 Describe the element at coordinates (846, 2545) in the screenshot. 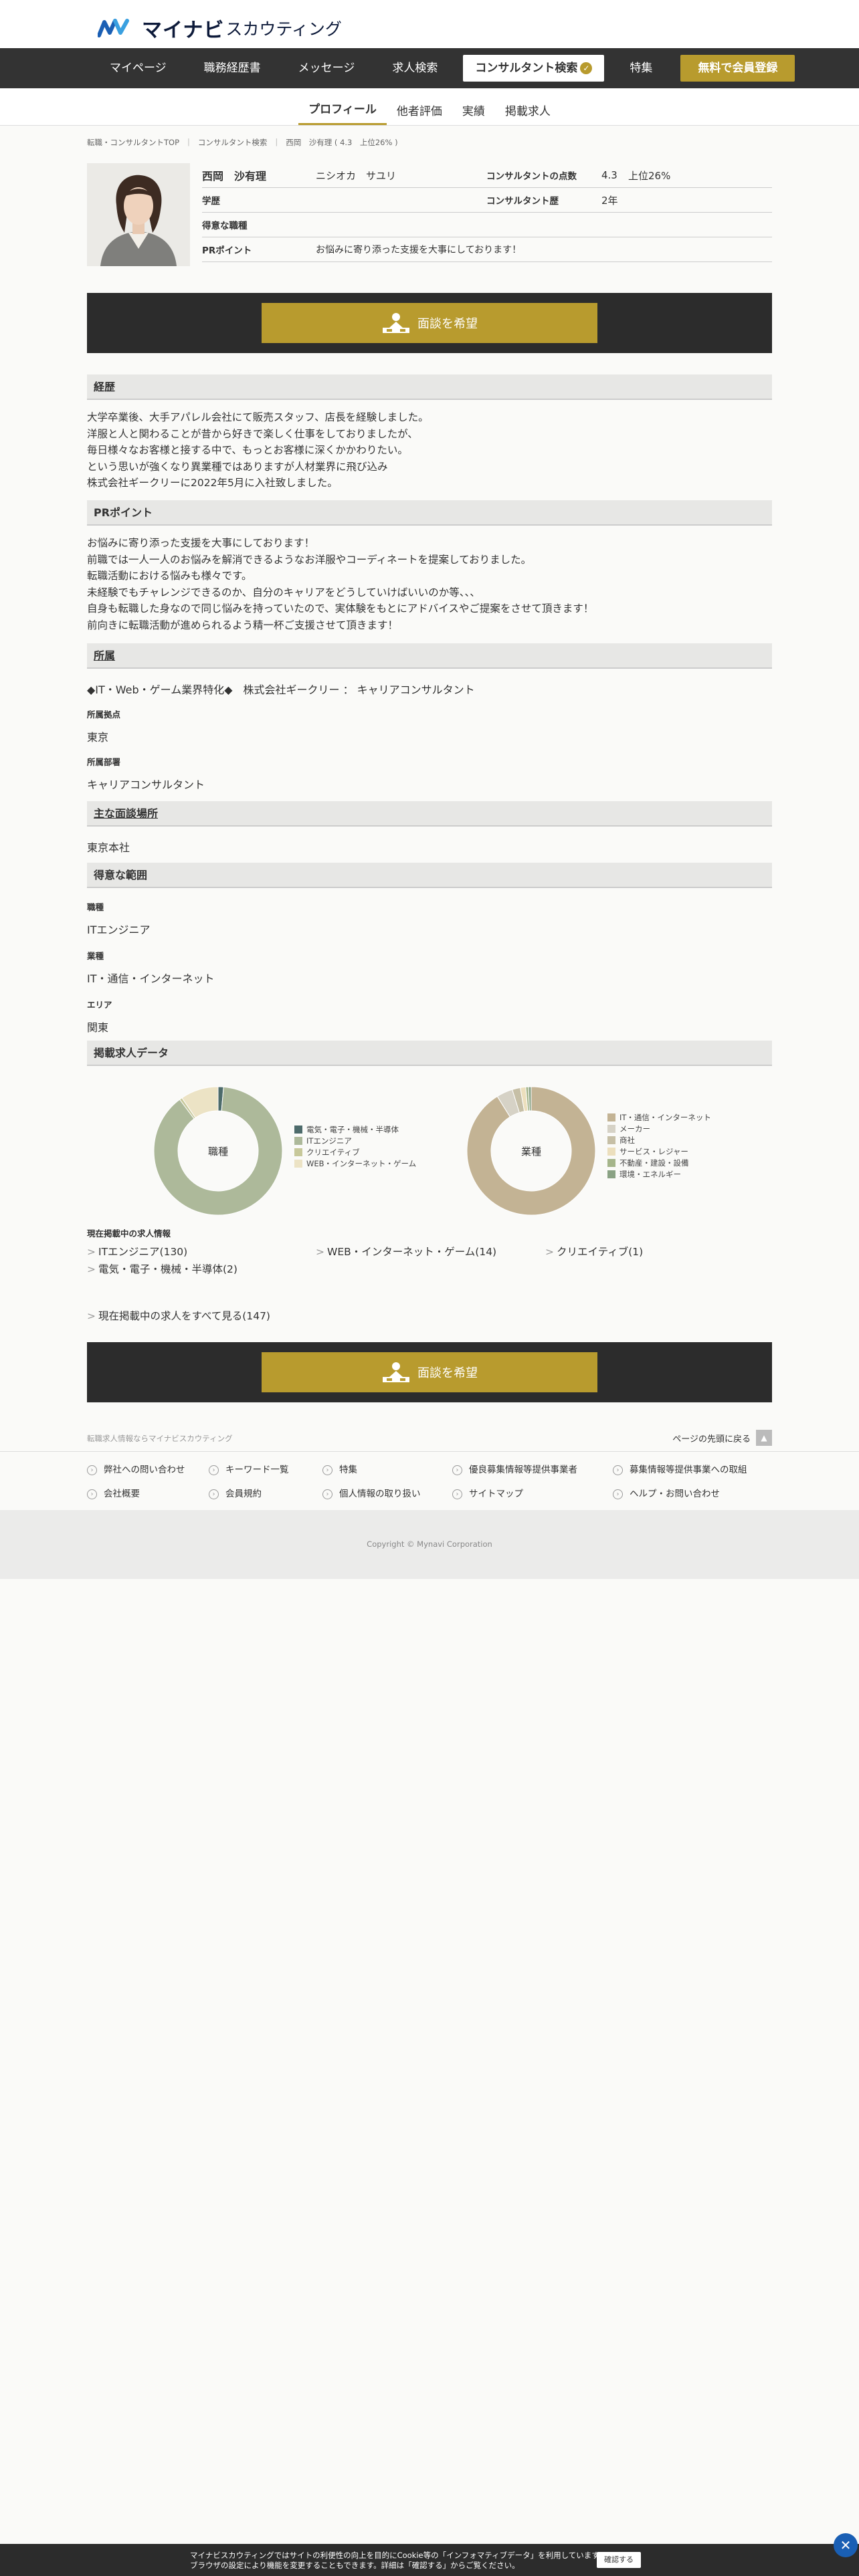

I see `close-icon: ✕` at that location.